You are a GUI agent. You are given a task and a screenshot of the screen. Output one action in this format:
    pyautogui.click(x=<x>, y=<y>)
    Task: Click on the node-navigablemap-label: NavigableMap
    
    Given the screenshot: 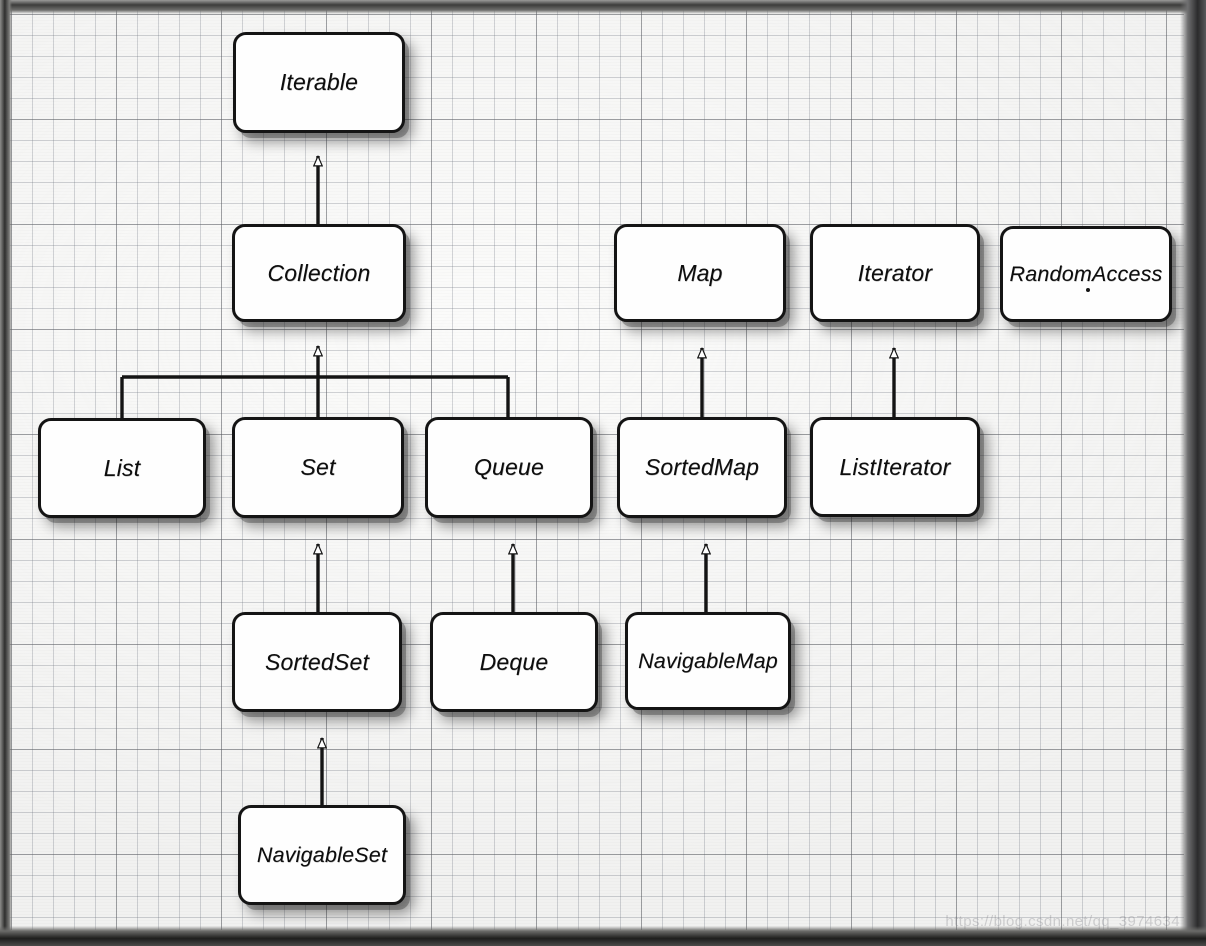 What is the action you would take?
    pyautogui.click(x=708, y=660)
    